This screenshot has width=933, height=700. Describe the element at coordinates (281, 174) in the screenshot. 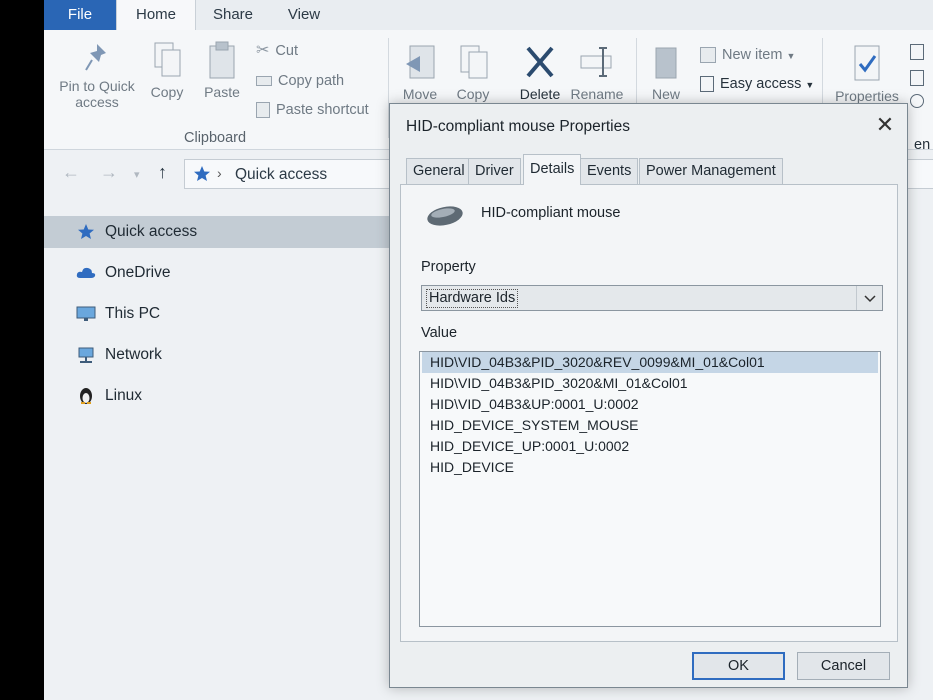

I see `address-path: Quick access` at that location.